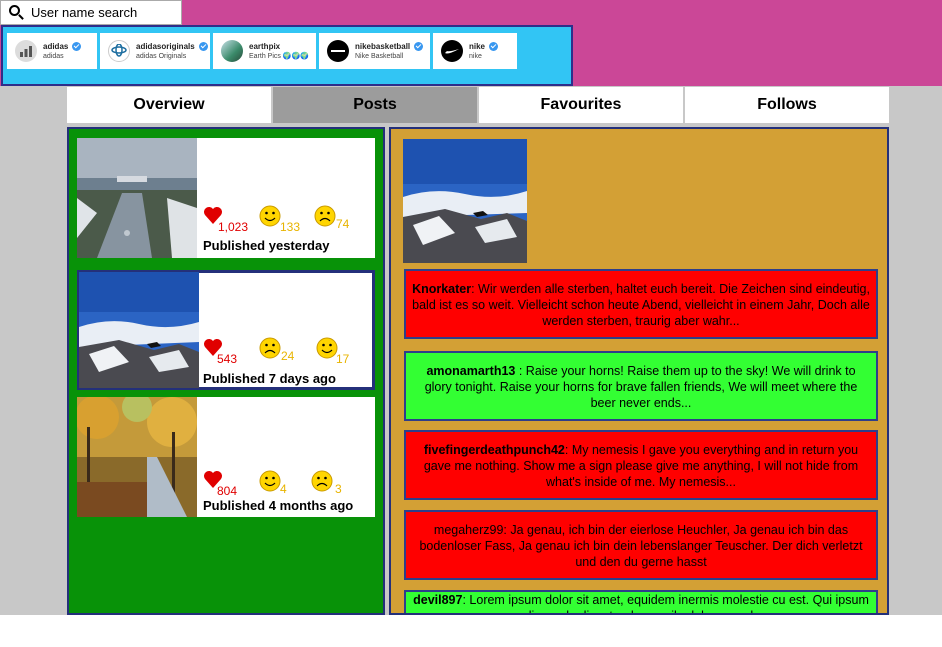  I want to click on post-card: 1,023 133 74 Published yesterday, so click(226, 198).